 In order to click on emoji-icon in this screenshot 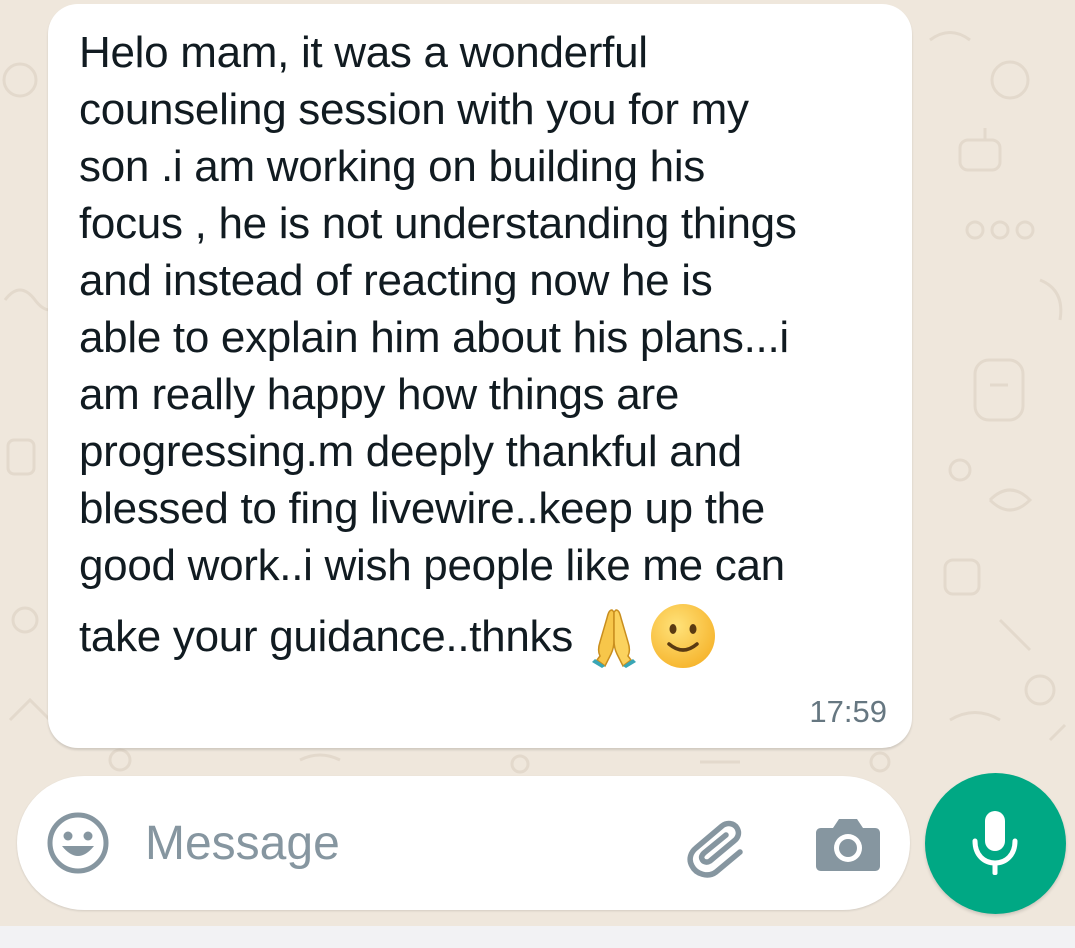, I will do `click(78, 843)`.